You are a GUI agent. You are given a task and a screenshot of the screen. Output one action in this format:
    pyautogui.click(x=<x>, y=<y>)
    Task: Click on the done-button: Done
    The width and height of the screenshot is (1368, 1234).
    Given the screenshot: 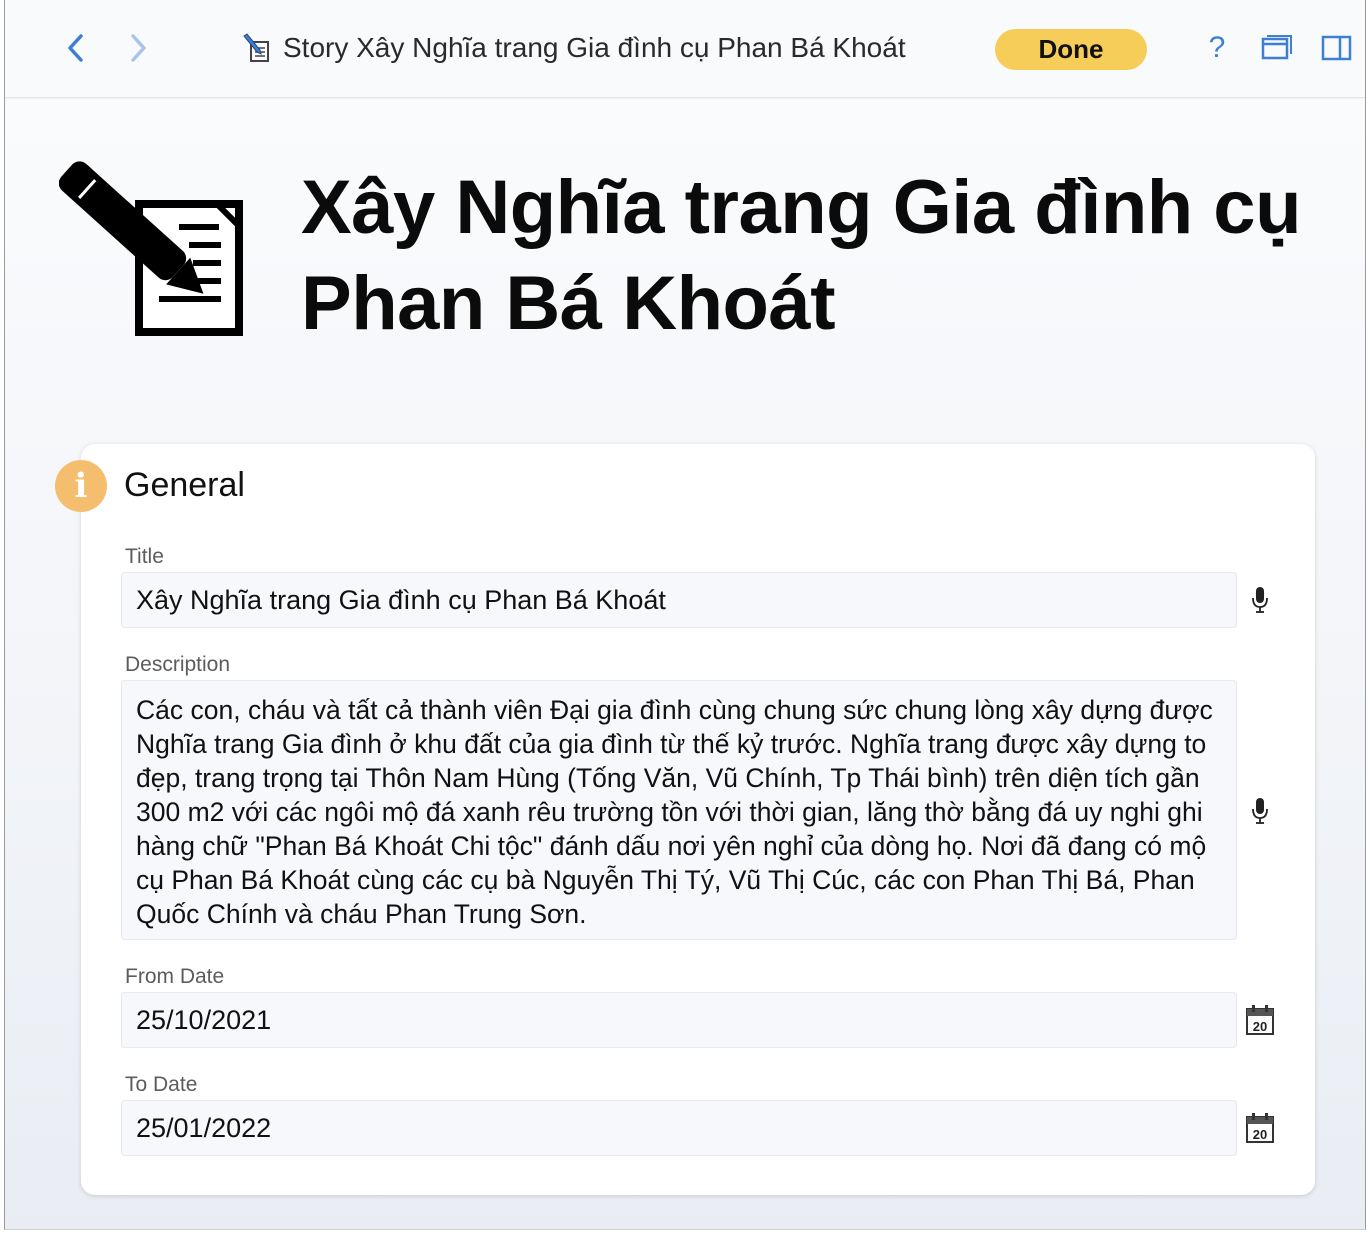 What is the action you would take?
    pyautogui.click(x=1071, y=49)
    